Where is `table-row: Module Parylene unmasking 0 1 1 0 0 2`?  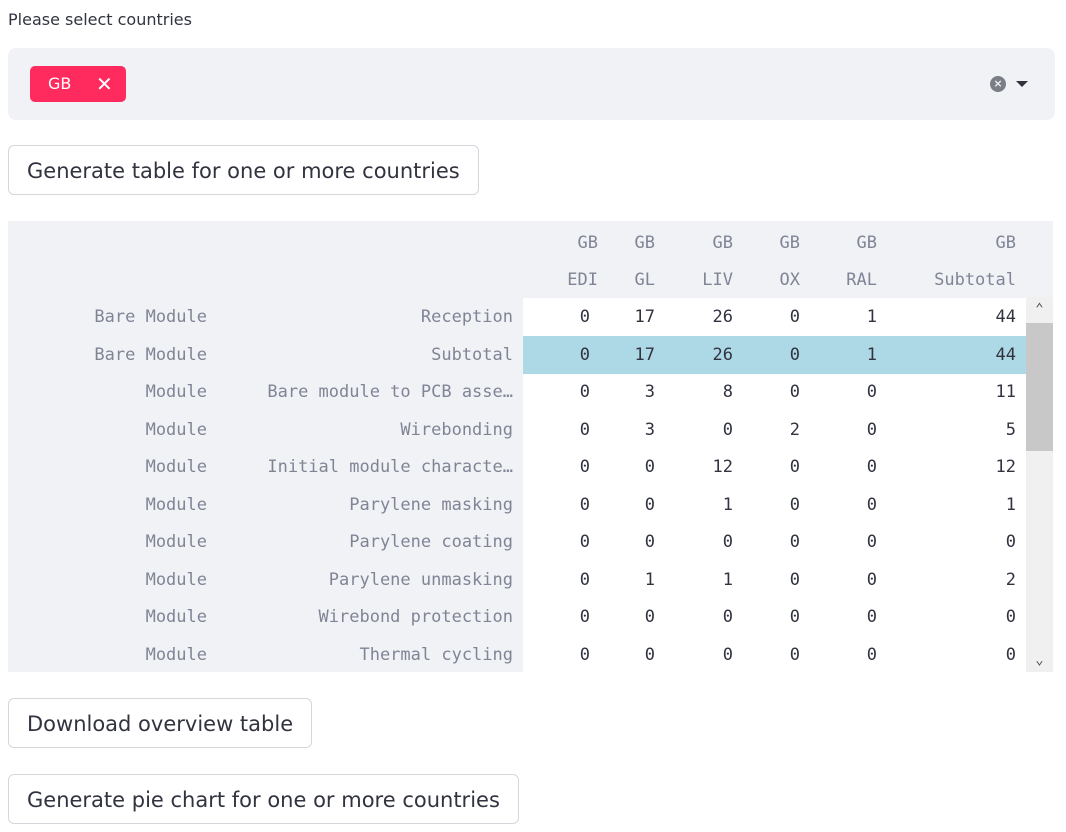 table-row: Module Parylene unmasking 0 1 1 0 0 2 is located at coordinates (517, 579).